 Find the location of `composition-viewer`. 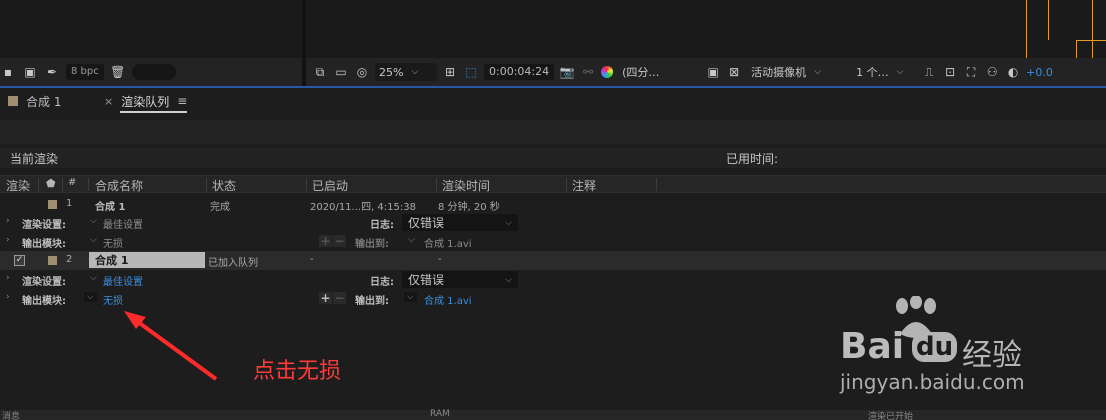

composition-viewer is located at coordinates (706, 29).